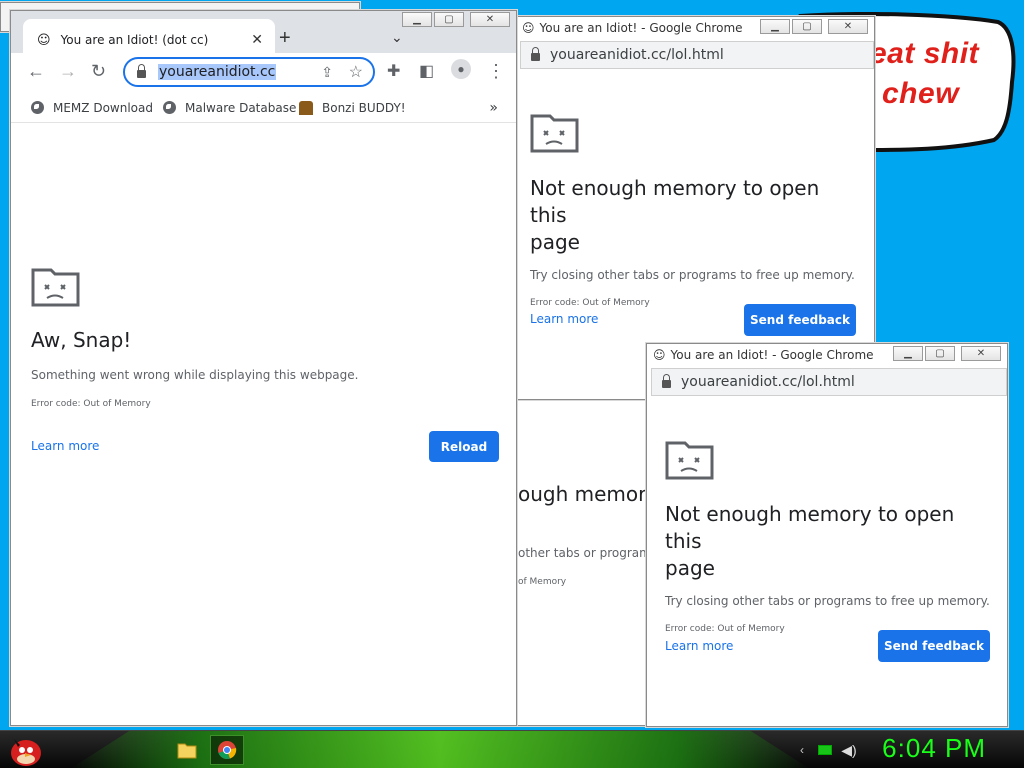 Image resolution: width=1024 pixels, height=768 pixels. I want to click on bubble-text: eat shit chew, so click(924, 74).